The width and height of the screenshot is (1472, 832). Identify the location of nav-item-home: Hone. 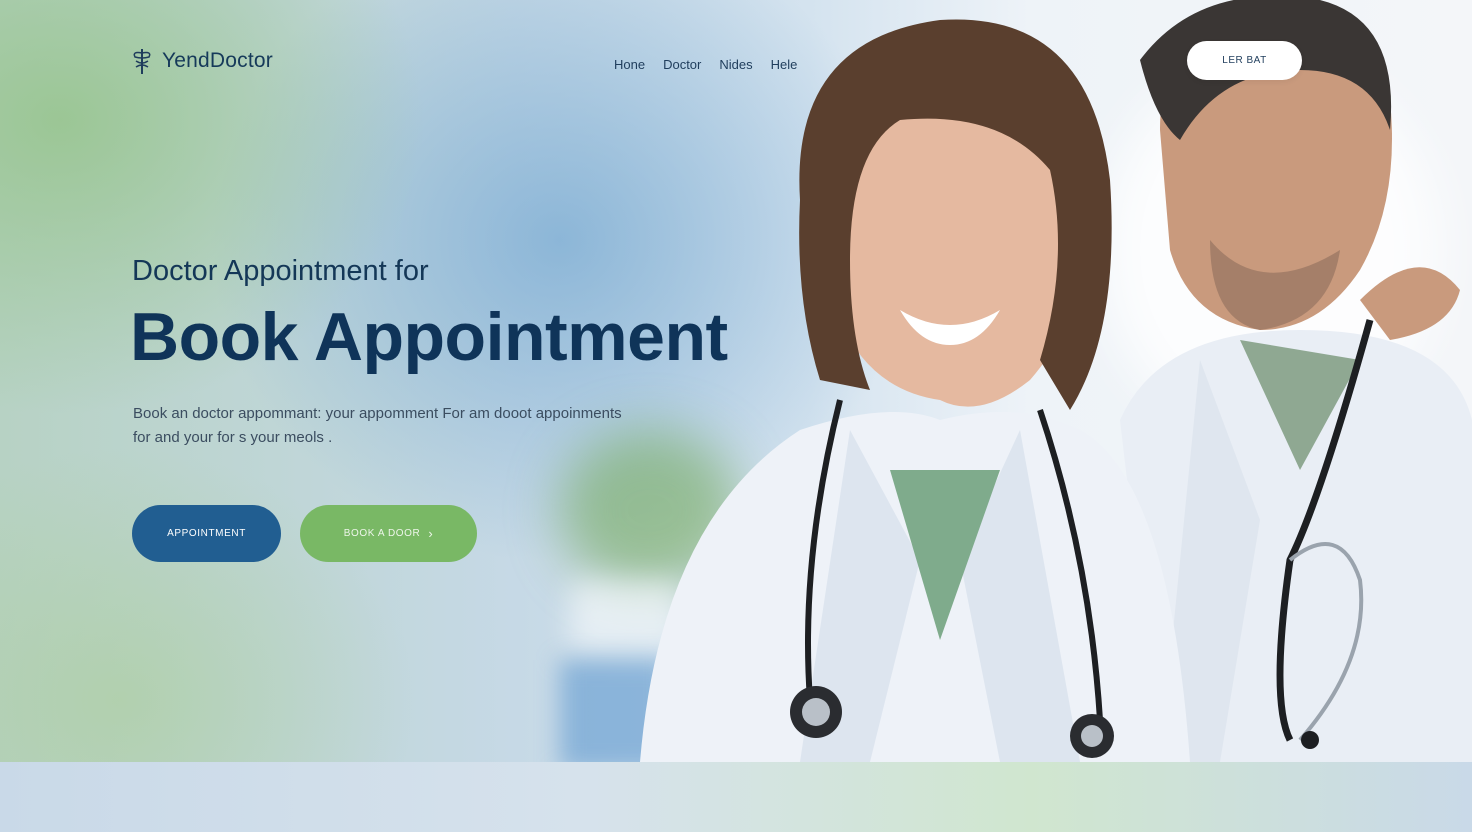
(629, 64).